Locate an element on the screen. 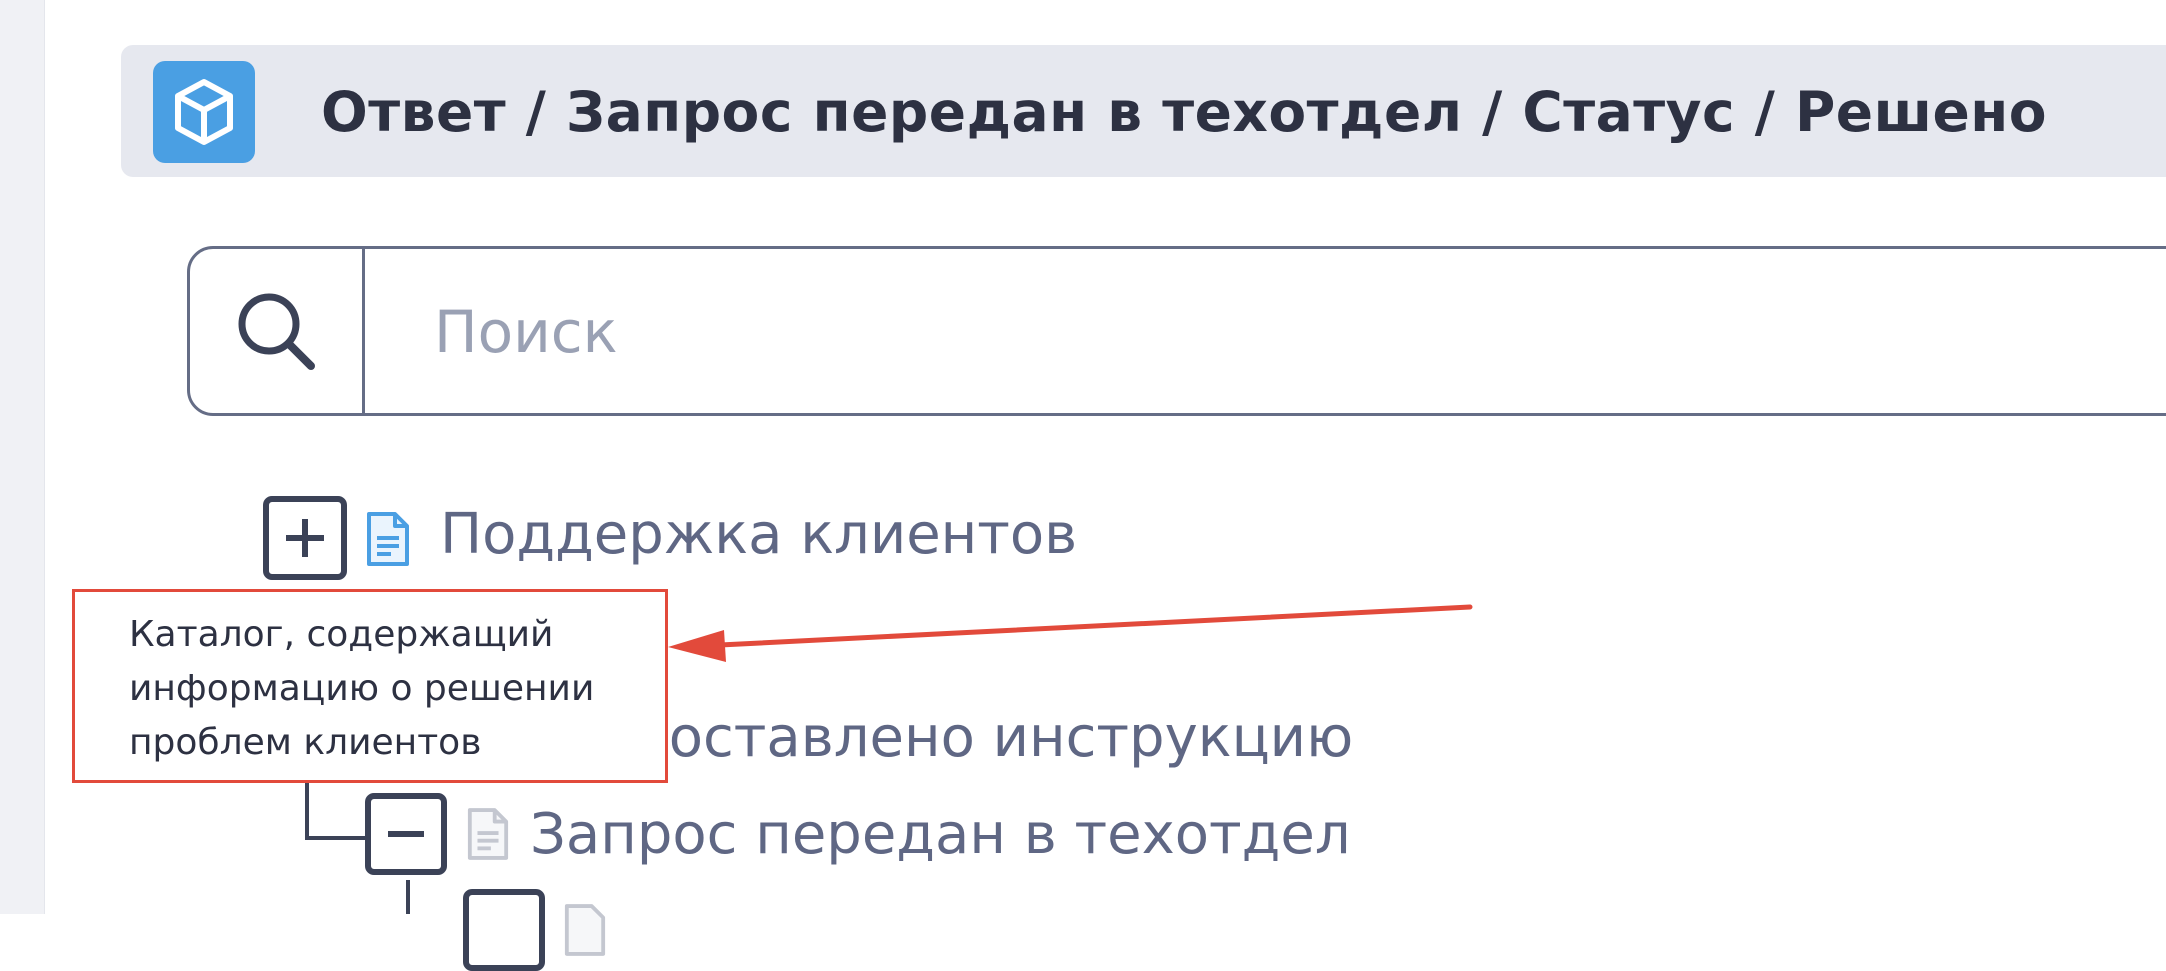 Image resolution: width=2166 pixels, height=971 pixels. cube-icon is located at coordinates (204, 112).